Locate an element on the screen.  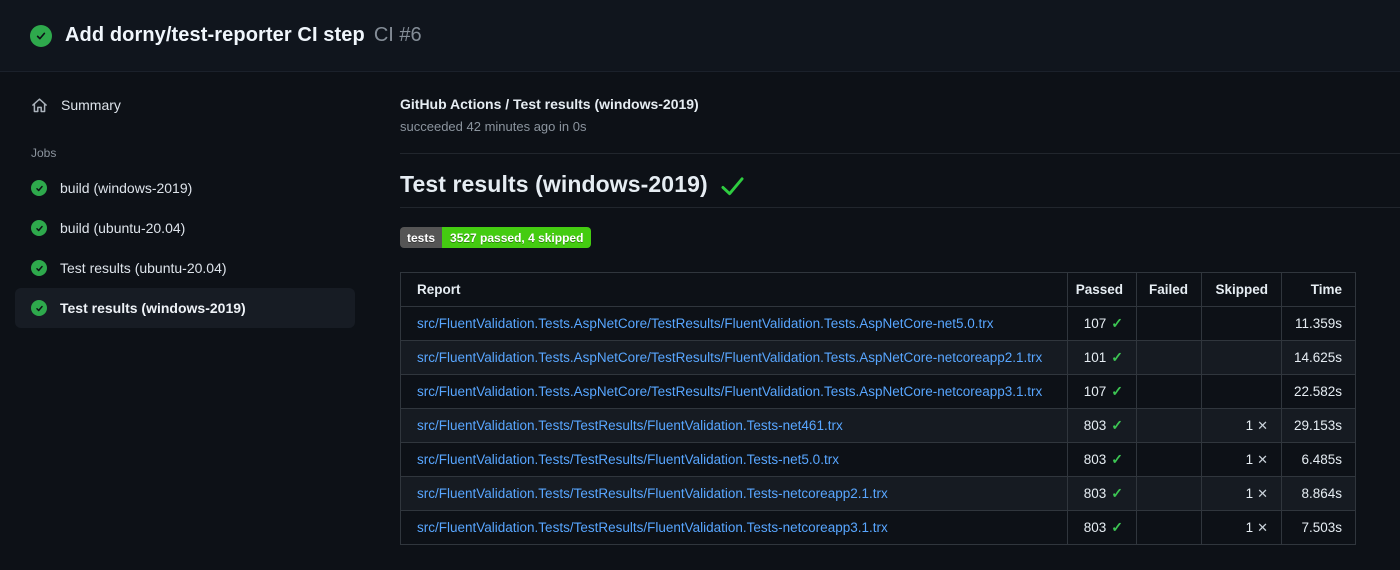
sidebar-item-job-testresults-windows: Test results (windows-2019) is located at coordinates (185, 308).